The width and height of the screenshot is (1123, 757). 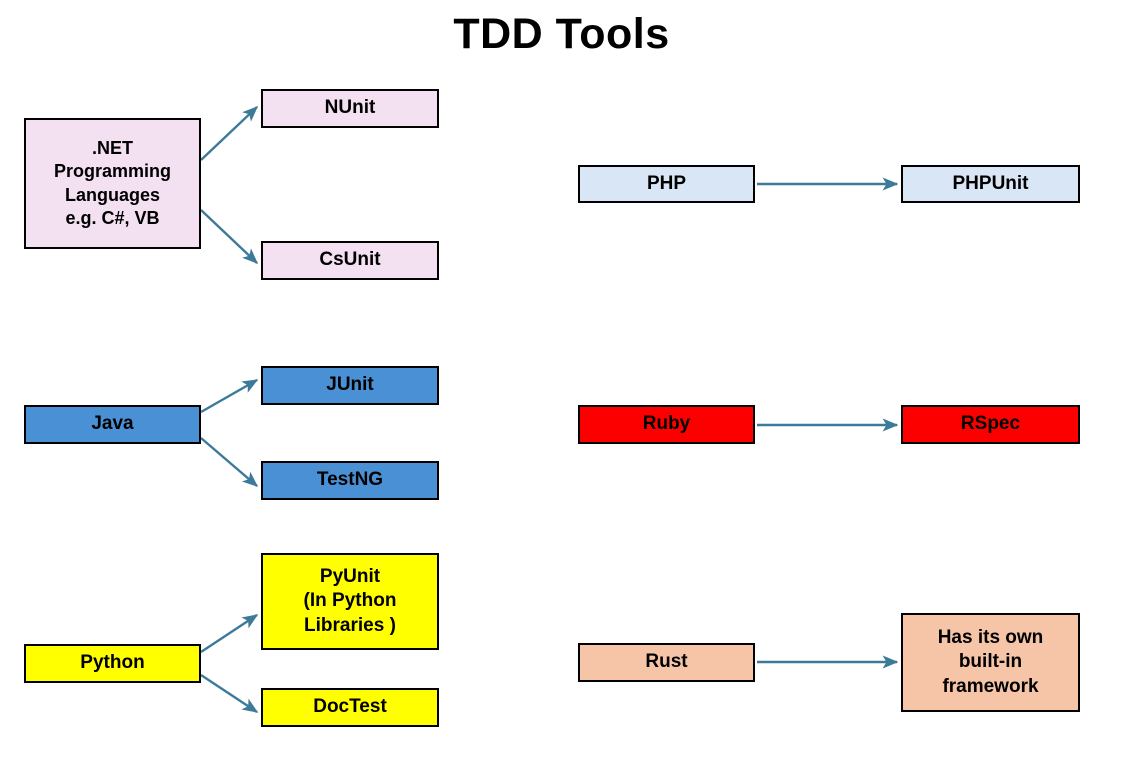 I want to click on node-php: PHP, so click(x=666, y=184).